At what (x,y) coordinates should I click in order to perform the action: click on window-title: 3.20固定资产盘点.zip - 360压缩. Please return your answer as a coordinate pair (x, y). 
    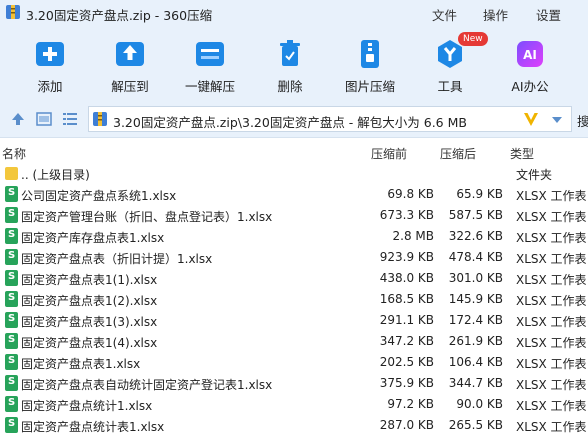
    Looking at the image, I should click on (119, 15).